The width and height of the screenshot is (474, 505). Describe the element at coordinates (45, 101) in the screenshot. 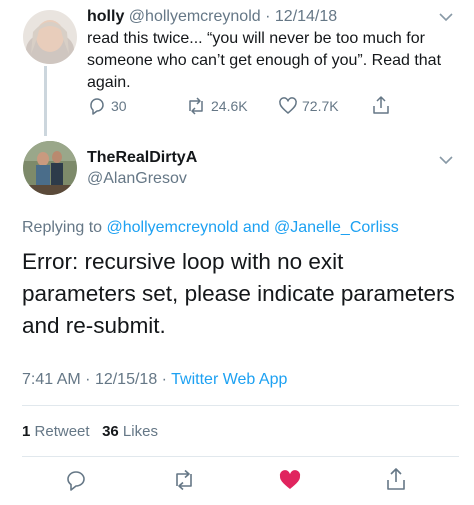

I see `thread-connector-line` at that location.